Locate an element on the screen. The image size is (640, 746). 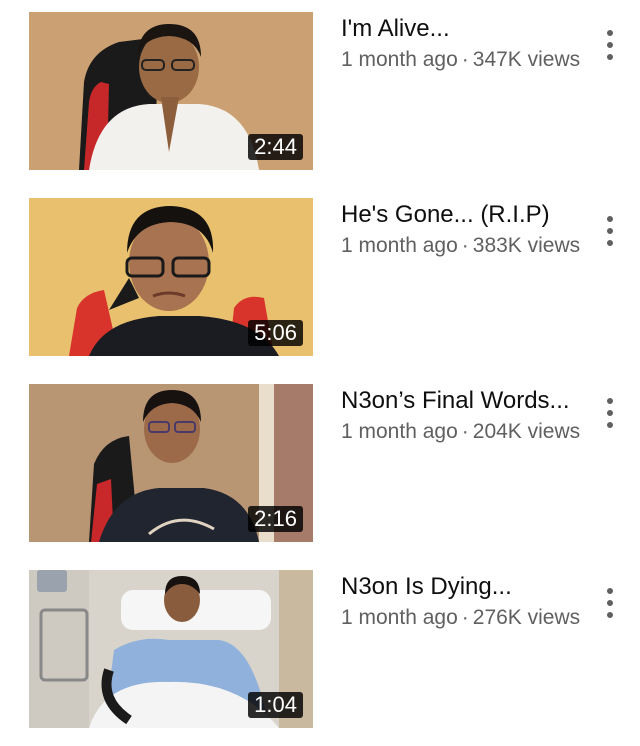
video-stats: 1 month ago · 383K views is located at coordinates (468, 246).